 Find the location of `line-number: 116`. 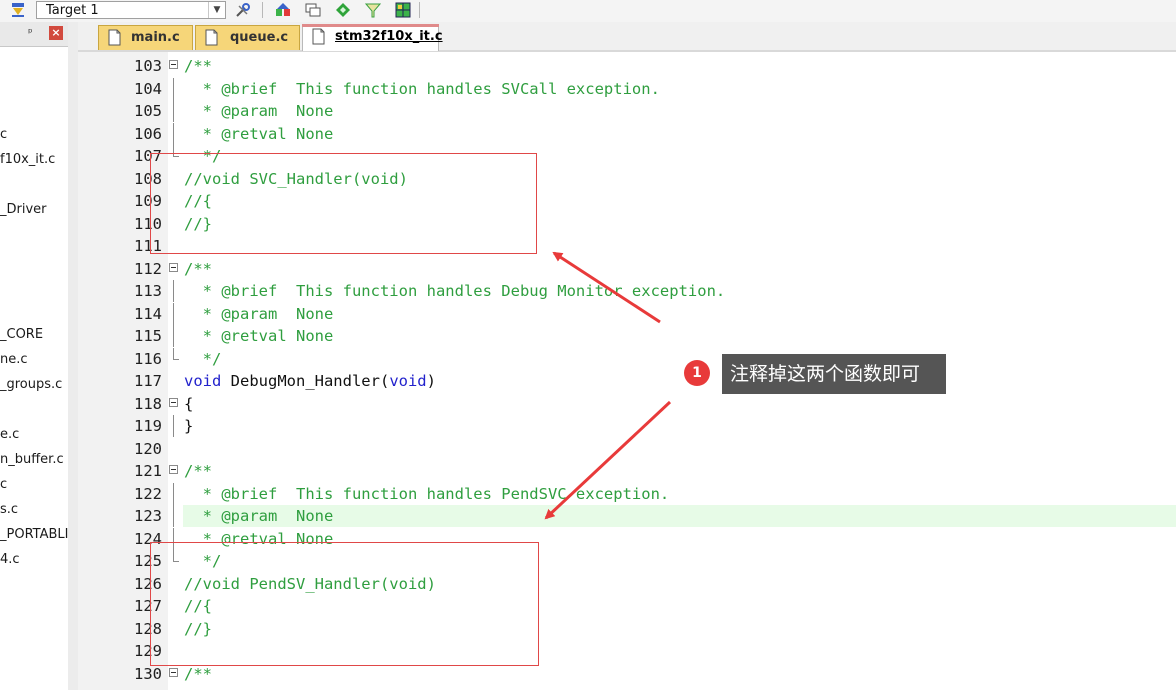

line-number: 116 is located at coordinates (148, 358).